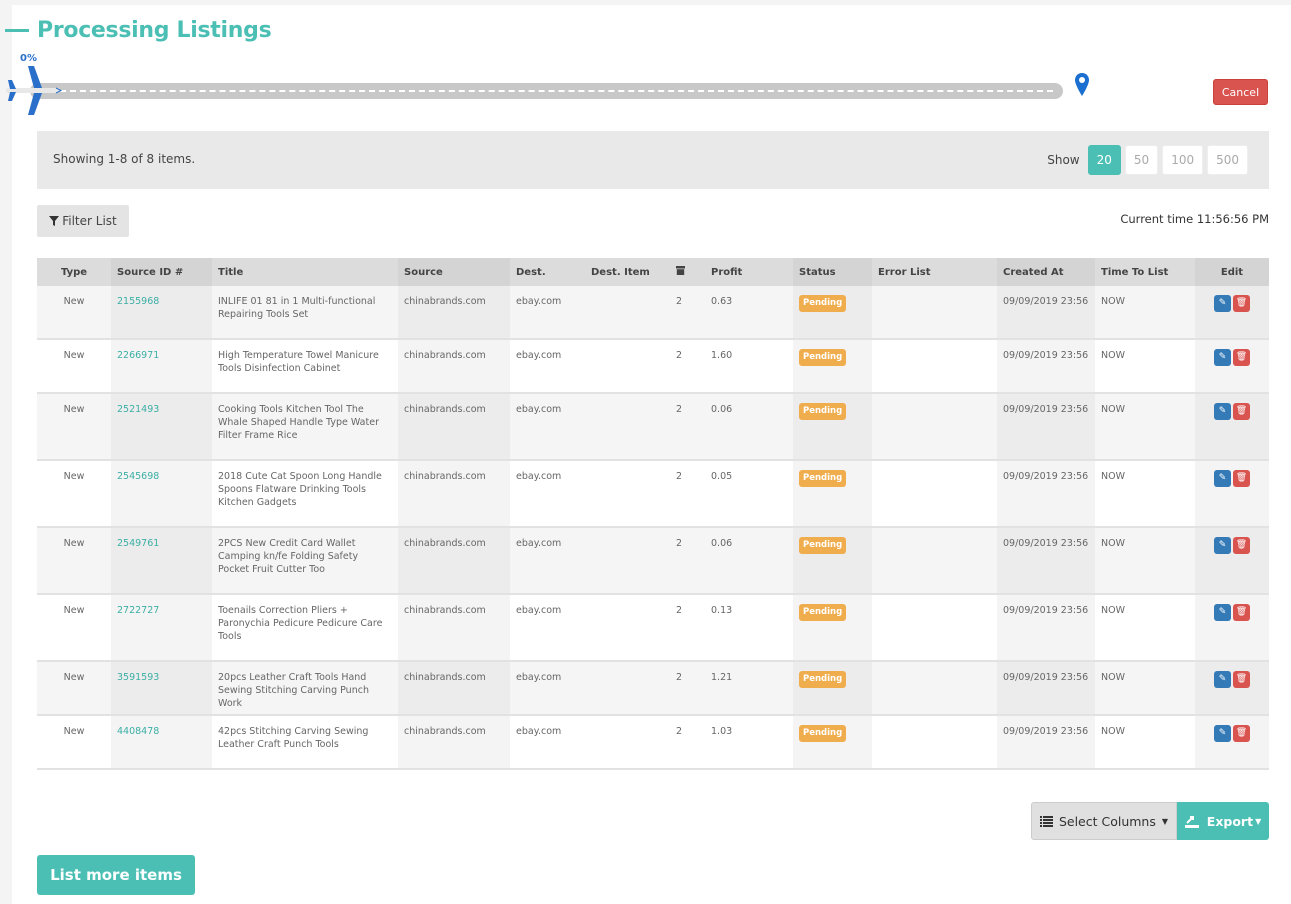 The width and height of the screenshot is (1291, 904). What do you see at coordinates (546, 91) in the screenshot?
I see `progress-track` at bounding box center [546, 91].